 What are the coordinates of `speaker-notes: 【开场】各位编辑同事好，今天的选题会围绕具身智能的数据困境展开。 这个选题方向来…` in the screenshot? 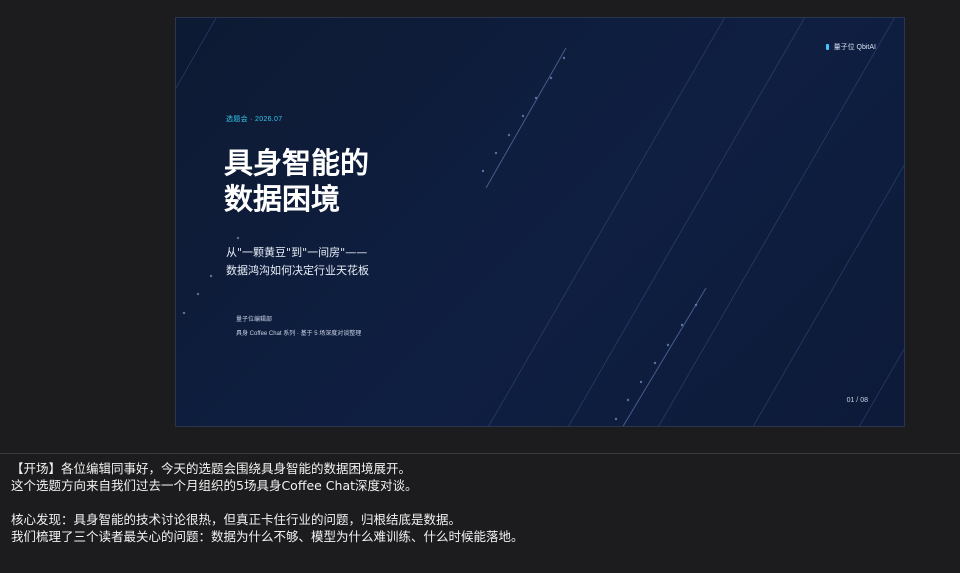 It's located at (481, 502).